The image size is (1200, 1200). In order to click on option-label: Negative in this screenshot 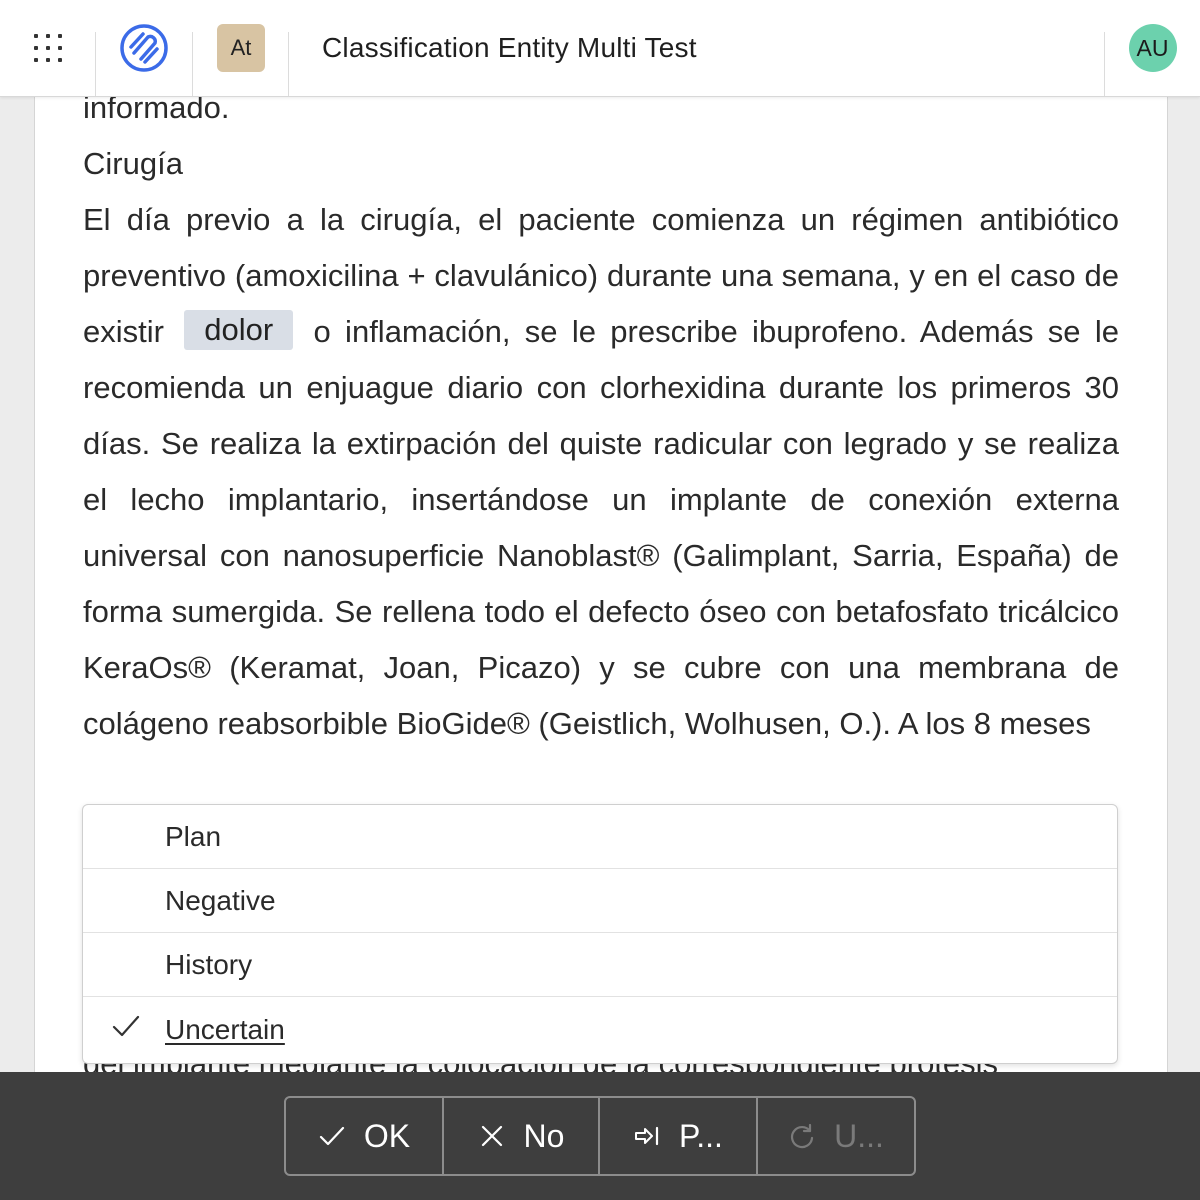, I will do `click(220, 900)`.